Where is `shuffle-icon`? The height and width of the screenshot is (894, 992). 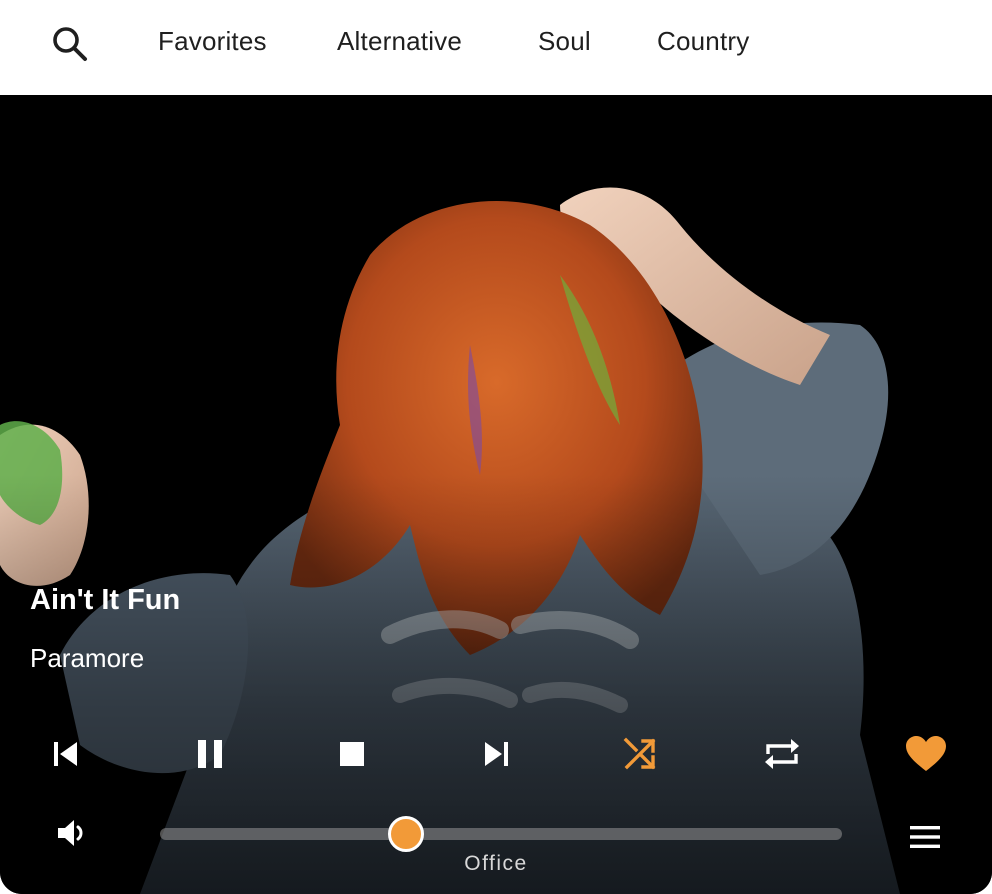
shuffle-icon is located at coordinates (639, 753).